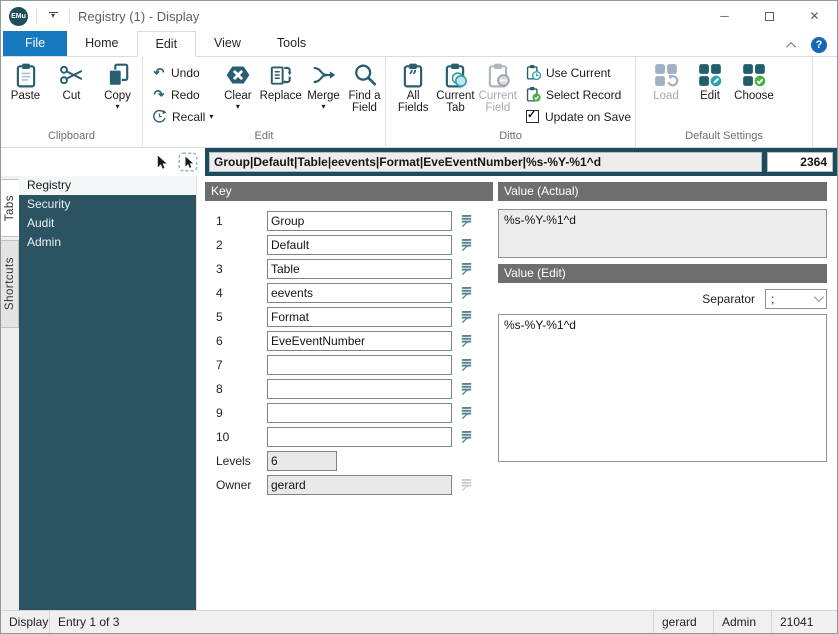 The image size is (838, 634). Describe the element at coordinates (662, 388) in the screenshot. I see `value-edit-textarea: %s-%Y-%1^d` at that location.